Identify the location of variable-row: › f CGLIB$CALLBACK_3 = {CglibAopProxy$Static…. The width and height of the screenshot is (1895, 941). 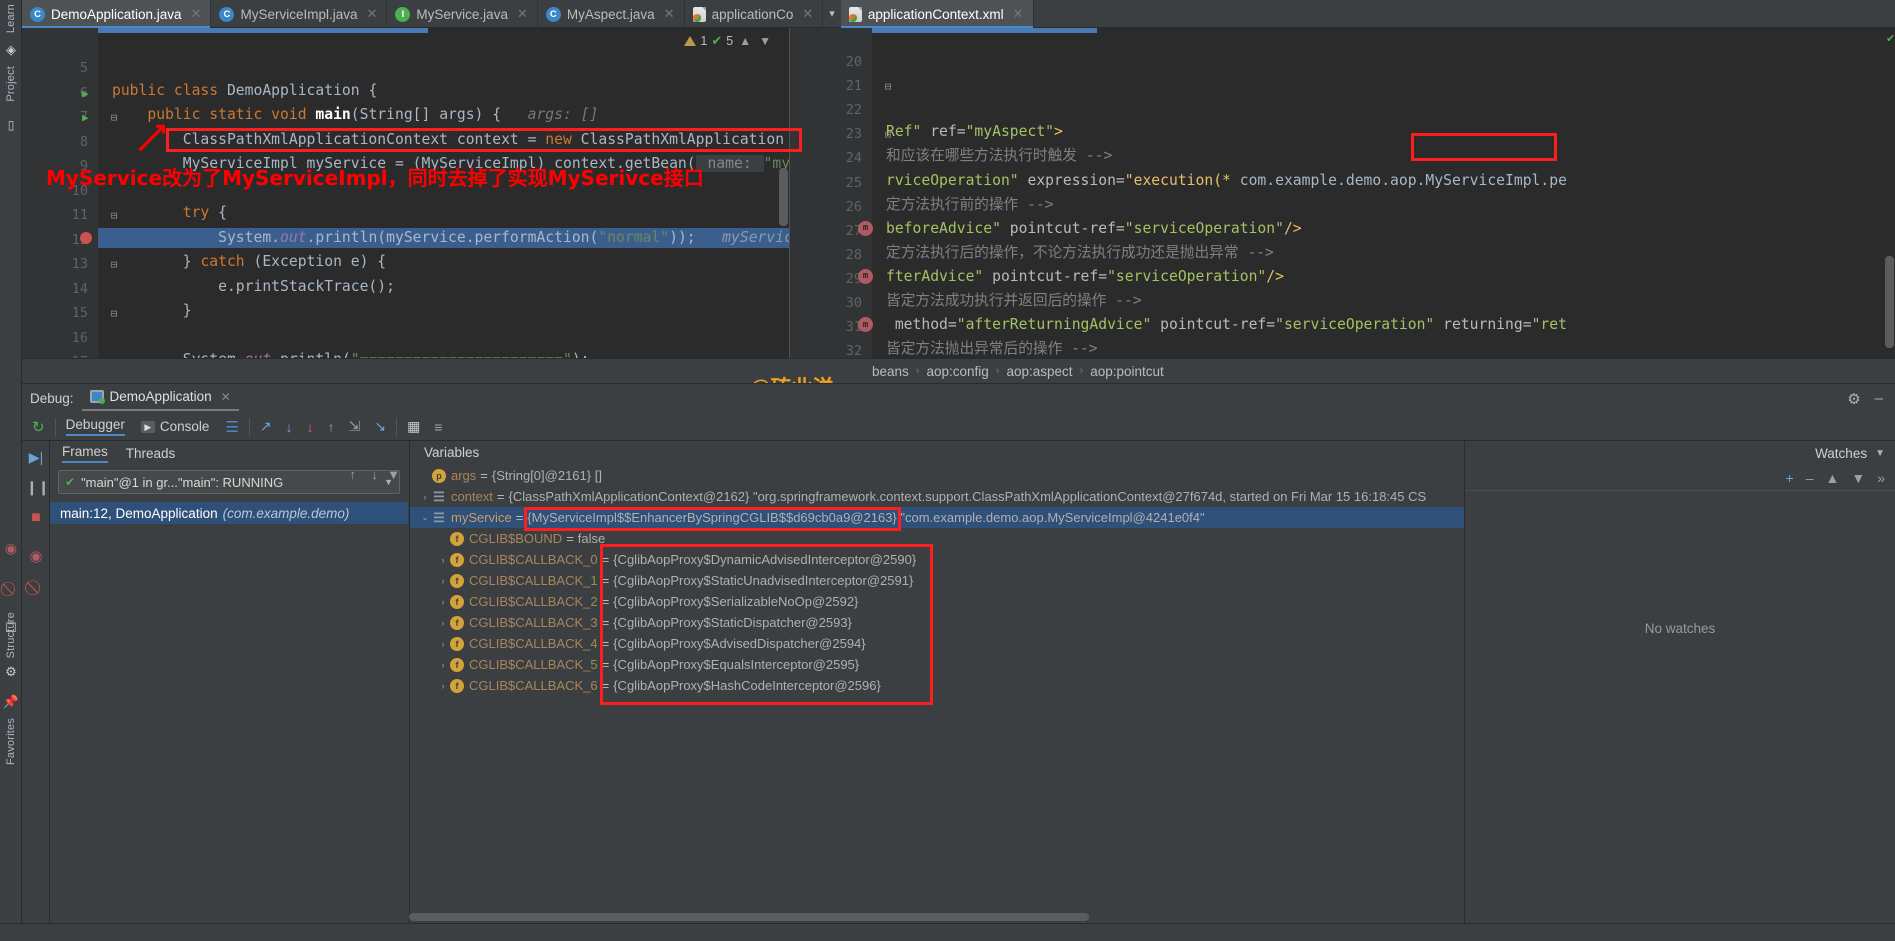
(937, 622).